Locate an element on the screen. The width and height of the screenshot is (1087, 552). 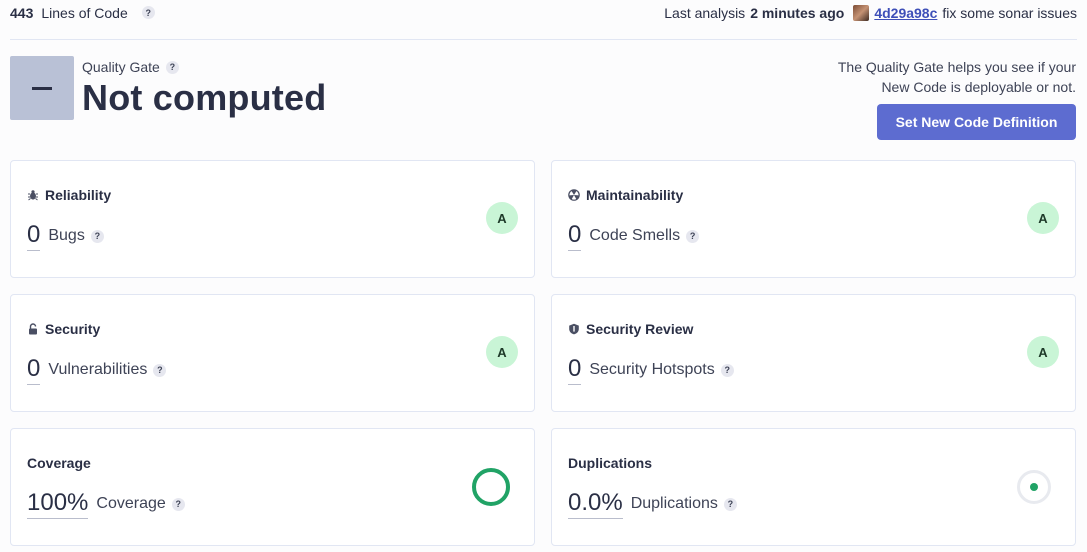
set-new-code-definition-button: Set New Code Definition is located at coordinates (976, 122).